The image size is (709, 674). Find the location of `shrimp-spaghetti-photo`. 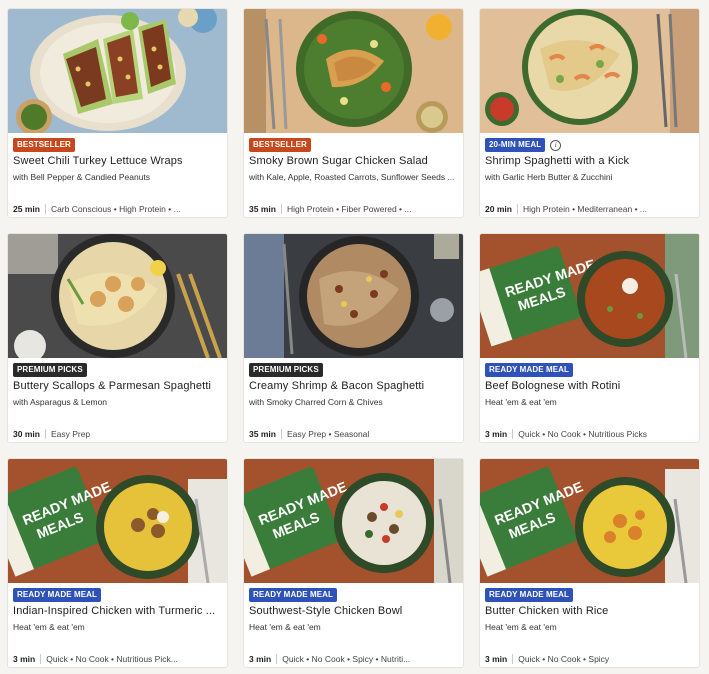

shrimp-spaghetti-photo is located at coordinates (589, 71).